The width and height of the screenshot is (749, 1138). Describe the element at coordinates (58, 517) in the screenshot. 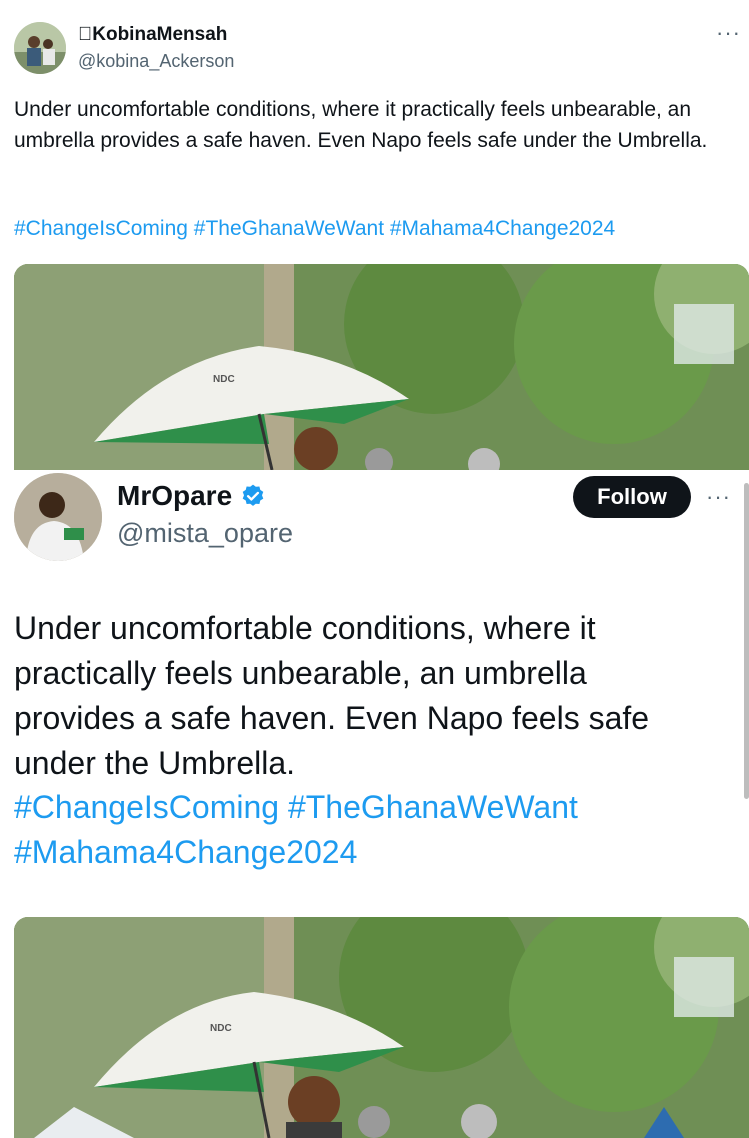

I see `embedded-avatar` at that location.